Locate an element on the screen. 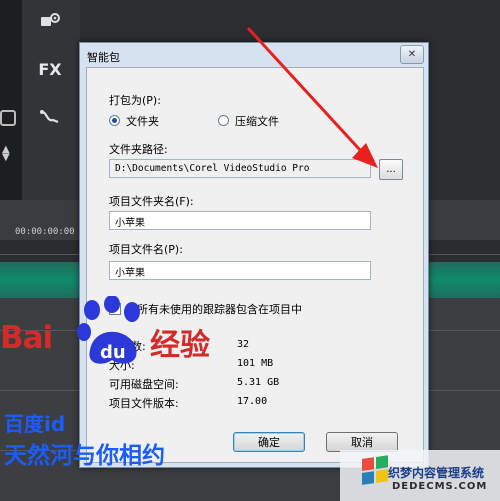 This screenshot has width=500, height=501. annotation-arrow-icon is located at coordinates (312, 97).